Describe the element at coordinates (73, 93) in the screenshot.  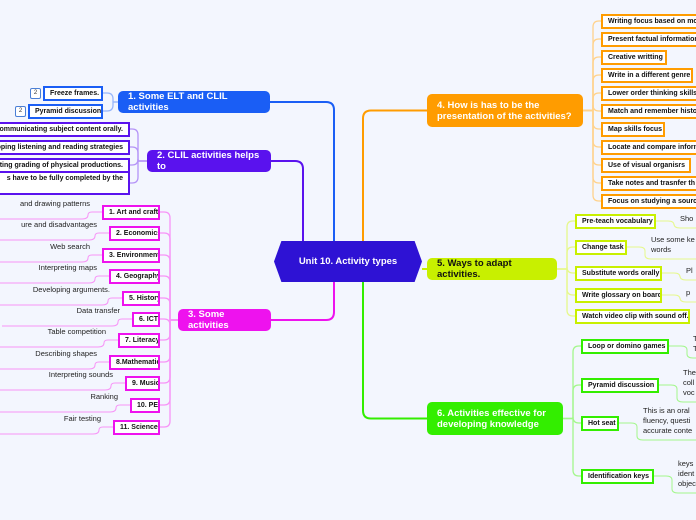
I see `subtopic-t1-1: Freeze frames.` at that location.